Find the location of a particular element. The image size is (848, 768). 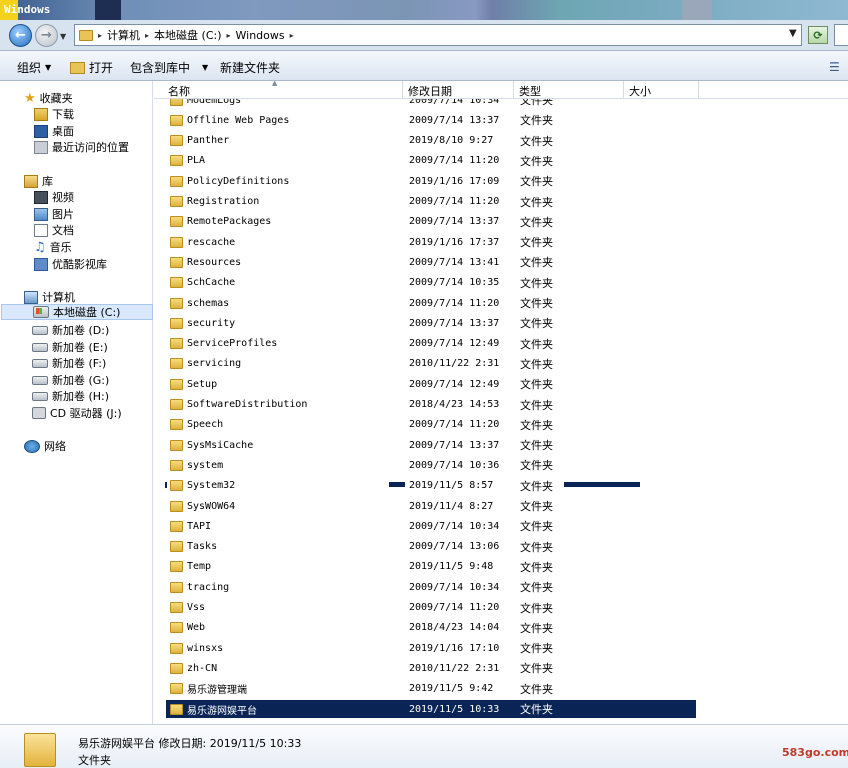

table-row: ServiceProfiles 2009/7/14 12:49 文件夹 is located at coordinates (431, 344).